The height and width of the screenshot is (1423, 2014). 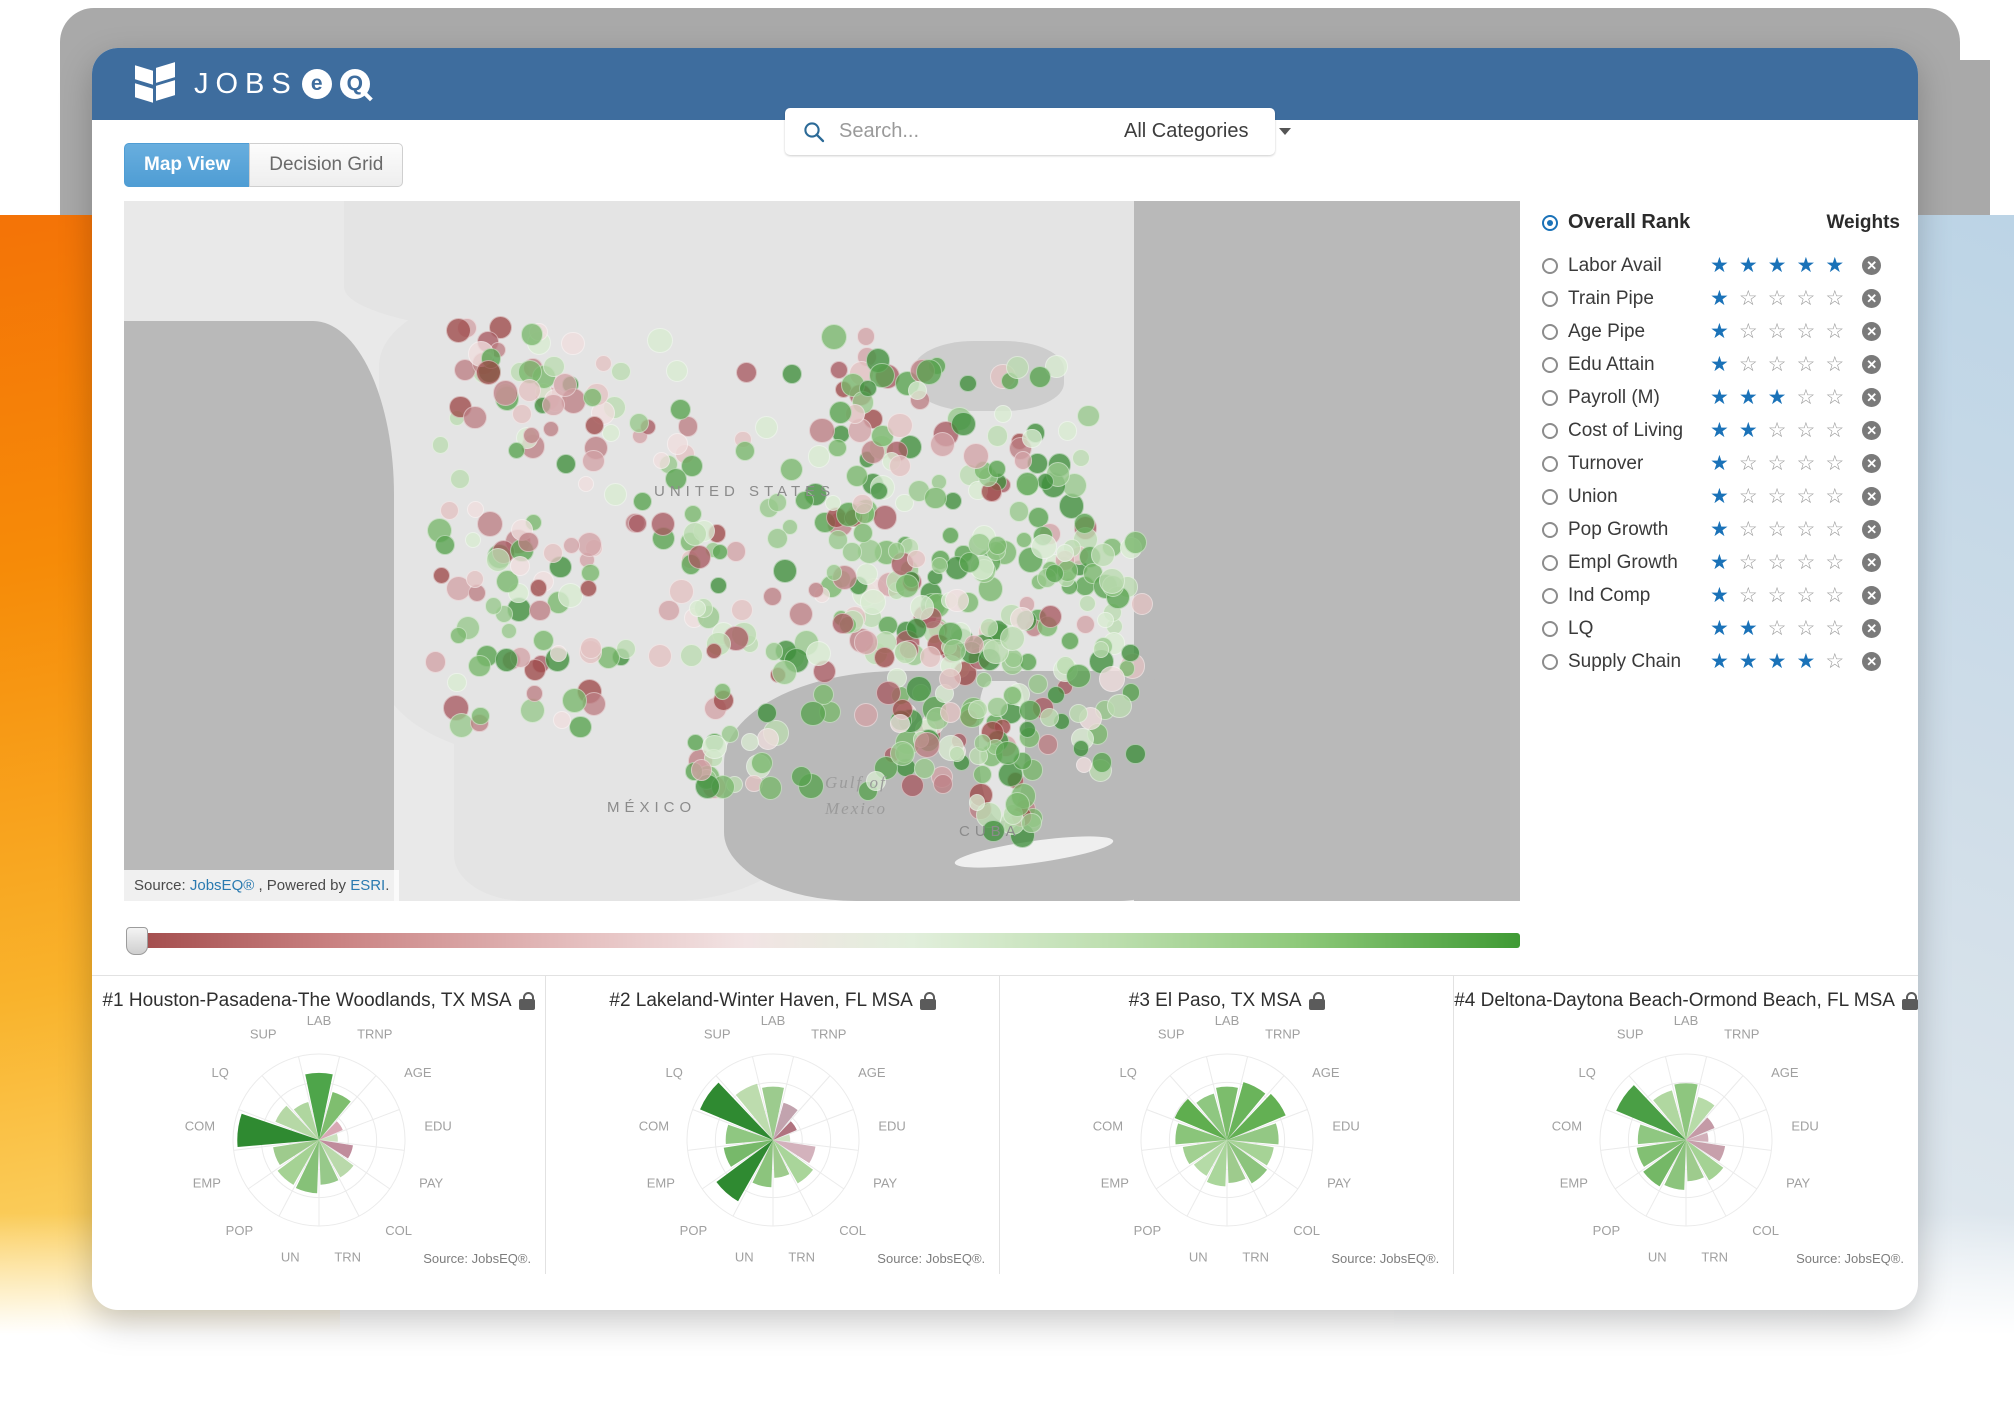 What do you see at coordinates (1206, 131) in the screenshot?
I see `category-select: All Categories` at bounding box center [1206, 131].